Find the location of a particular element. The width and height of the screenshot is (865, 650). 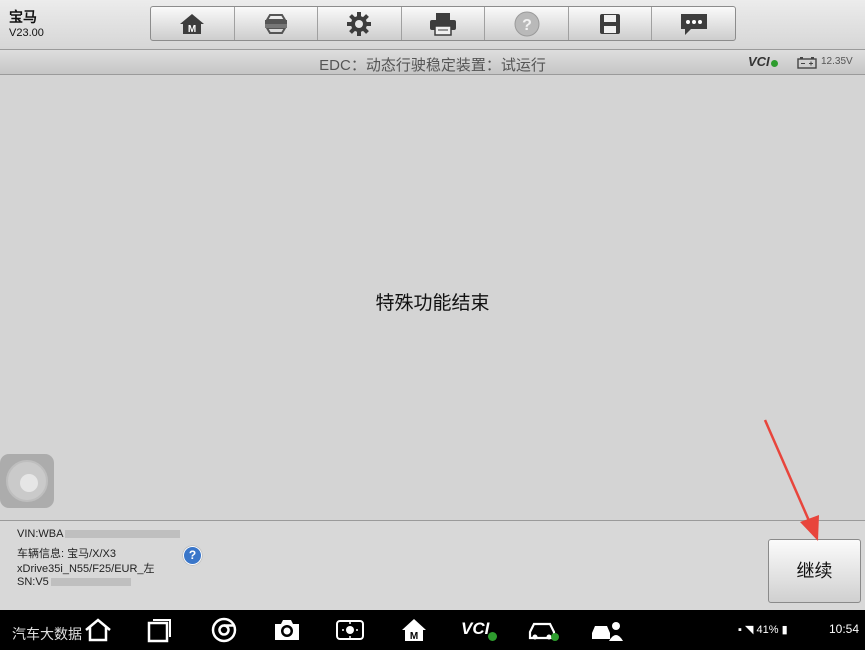

vehicle-info-text: 车辆信息: 宝马/X/X3 is located at coordinates (67, 554).